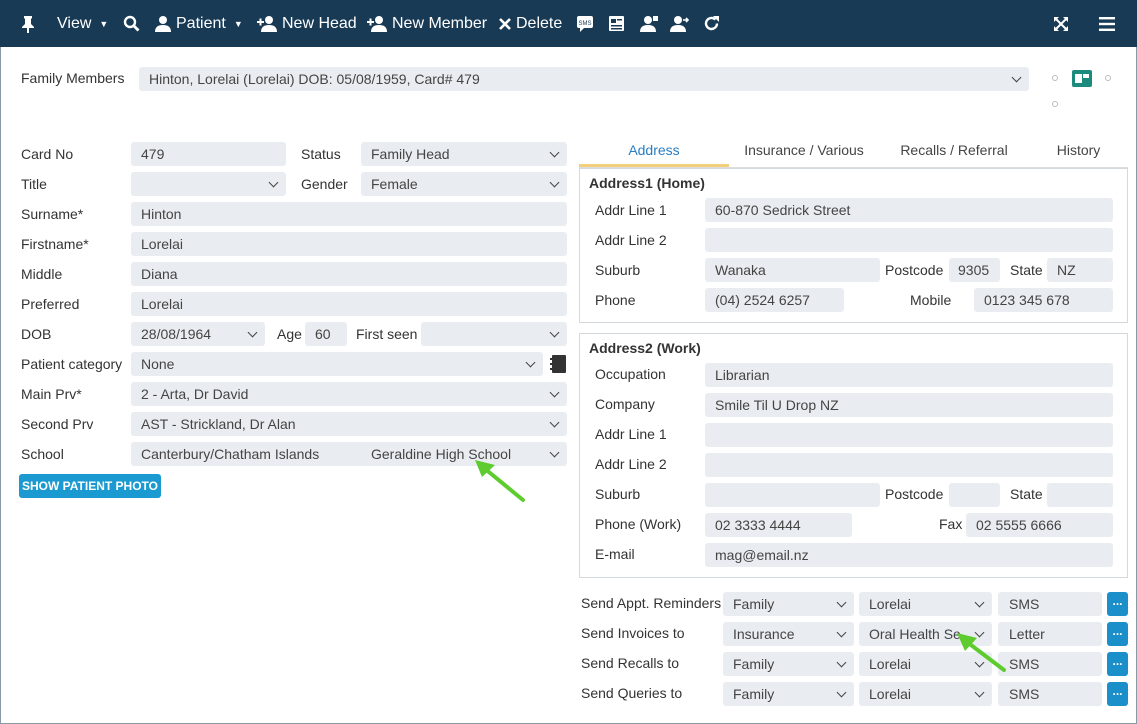 This screenshot has width=1137, height=724. What do you see at coordinates (1080, 270) in the screenshot?
I see `addr1-state-field: NZ` at bounding box center [1080, 270].